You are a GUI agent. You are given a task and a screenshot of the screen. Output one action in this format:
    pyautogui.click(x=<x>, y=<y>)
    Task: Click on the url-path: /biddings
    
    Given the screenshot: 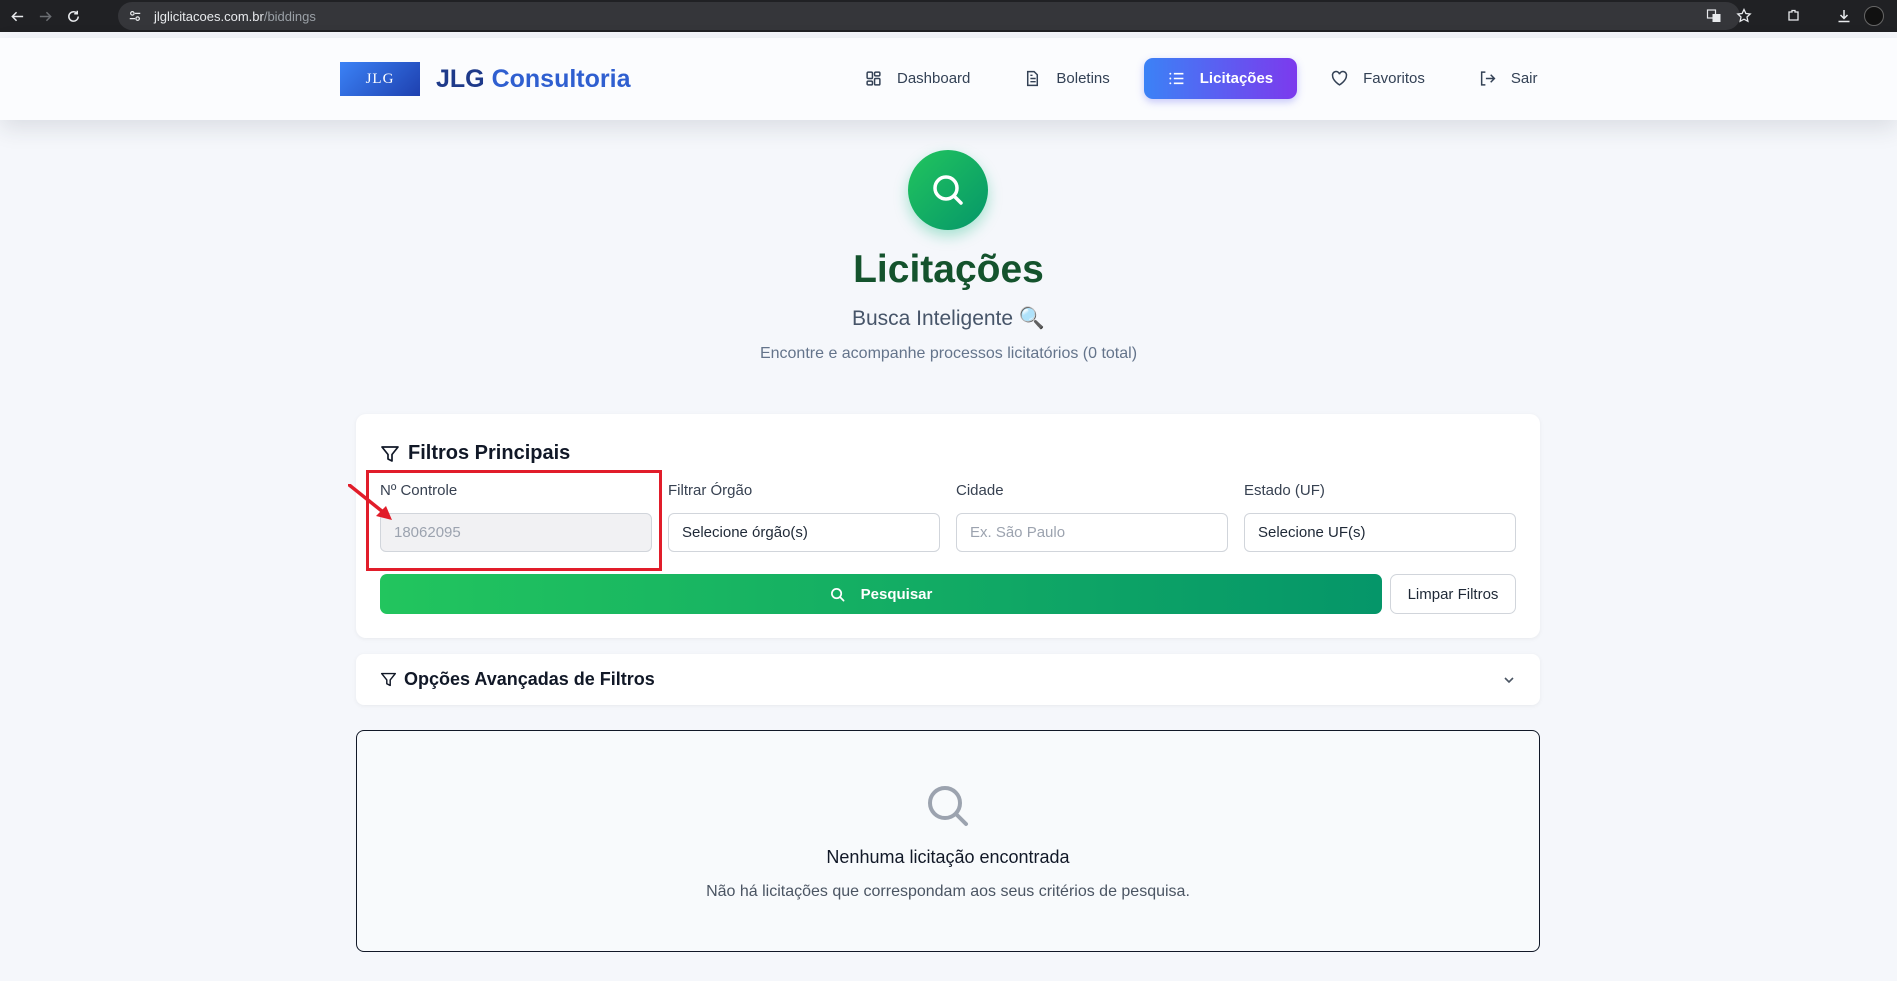 What is the action you would take?
    pyautogui.click(x=289, y=16)
    